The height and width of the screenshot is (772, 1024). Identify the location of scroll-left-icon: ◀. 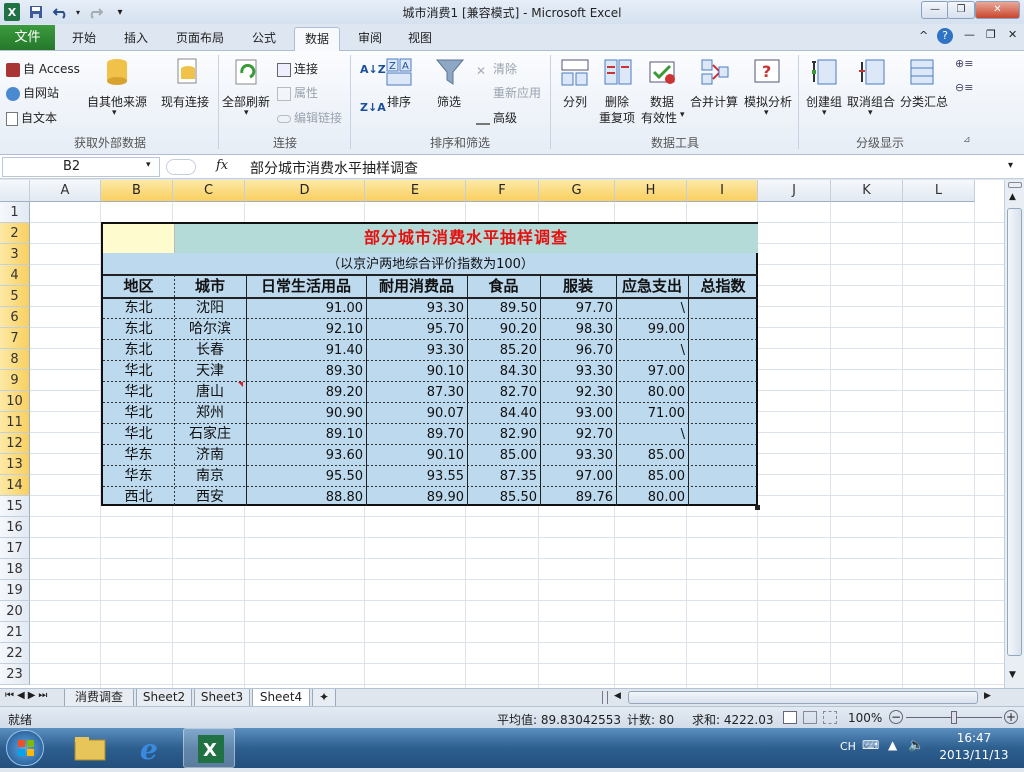
(617, 696).